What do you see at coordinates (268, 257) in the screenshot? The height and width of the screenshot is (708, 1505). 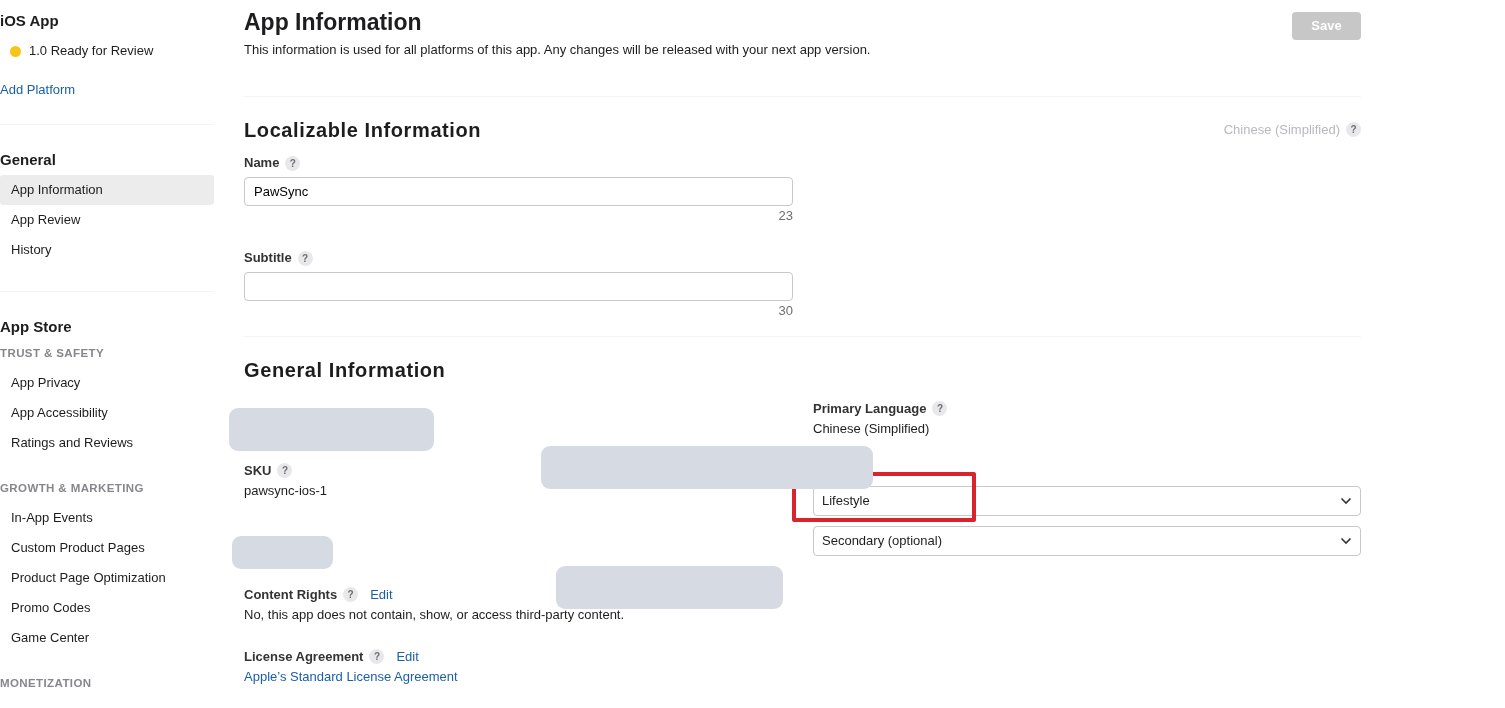 I see `field-label: Subtitle` at bounding box center [268, 257].